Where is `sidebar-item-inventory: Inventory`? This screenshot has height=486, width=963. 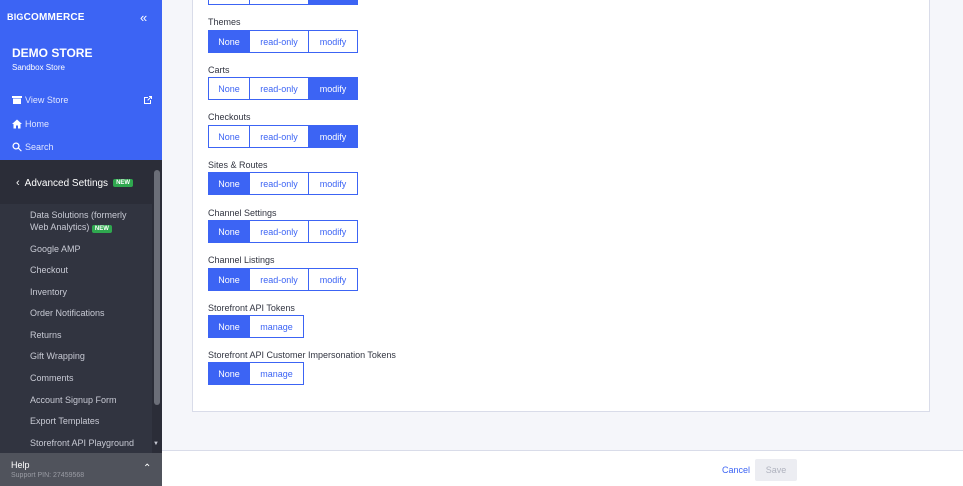
sidebar-item-inventory: Inventory is located at coordinates (48, 292).